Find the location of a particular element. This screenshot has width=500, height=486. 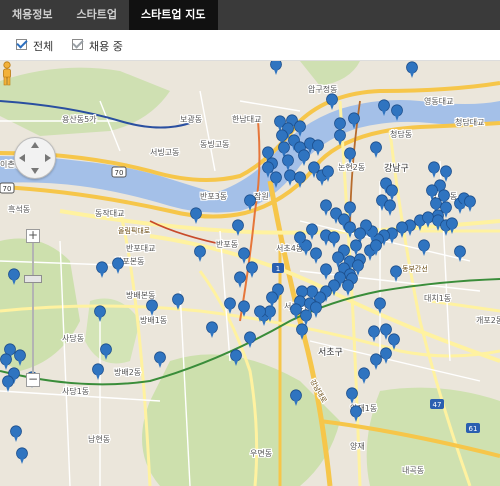

svg-text: 양재 is located at coordinates (357, 446).